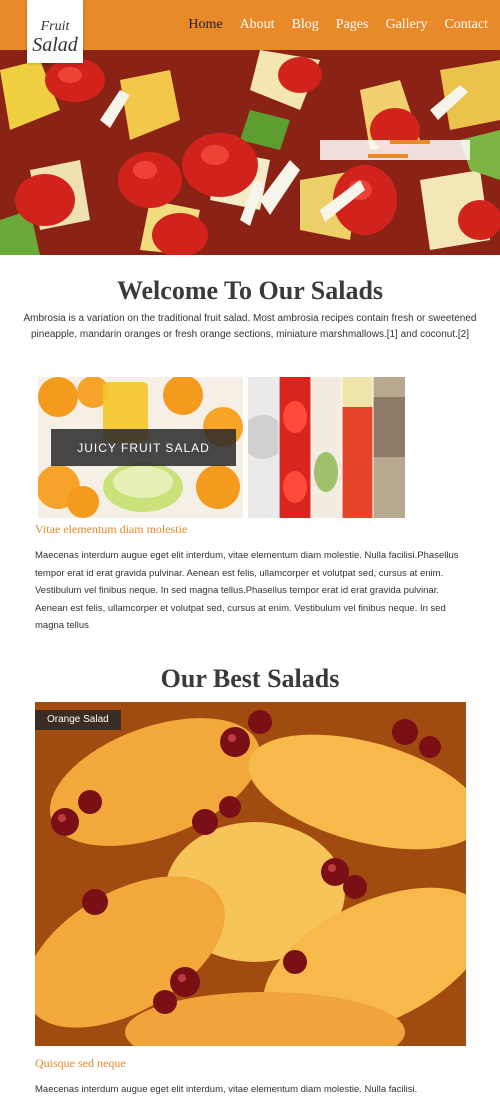  I want to click on orange-salad-tag: Orange Salad, so click(78, 720).